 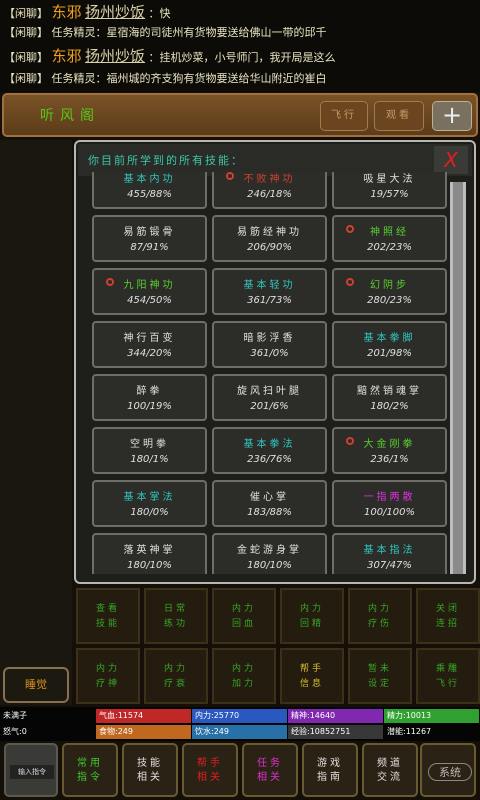 I want to click on action-label-2: 练功, so click(x=175, y=624).